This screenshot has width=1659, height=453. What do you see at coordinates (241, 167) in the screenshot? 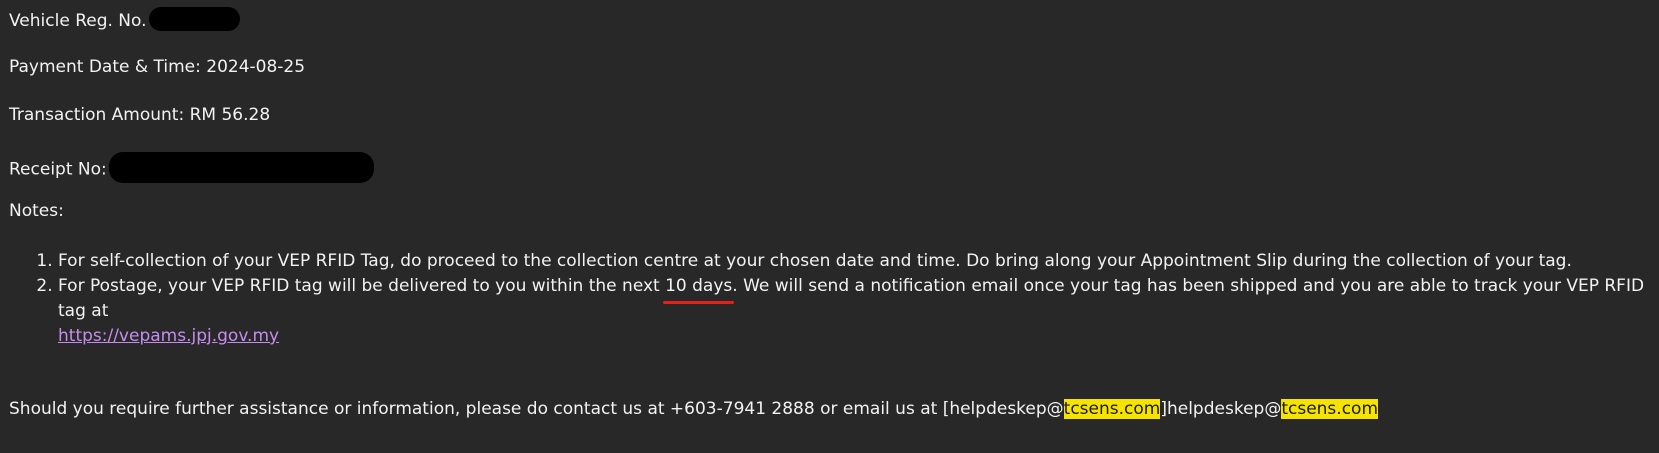
I see `receipt-no-redaction` at bounding box center [241, 167].